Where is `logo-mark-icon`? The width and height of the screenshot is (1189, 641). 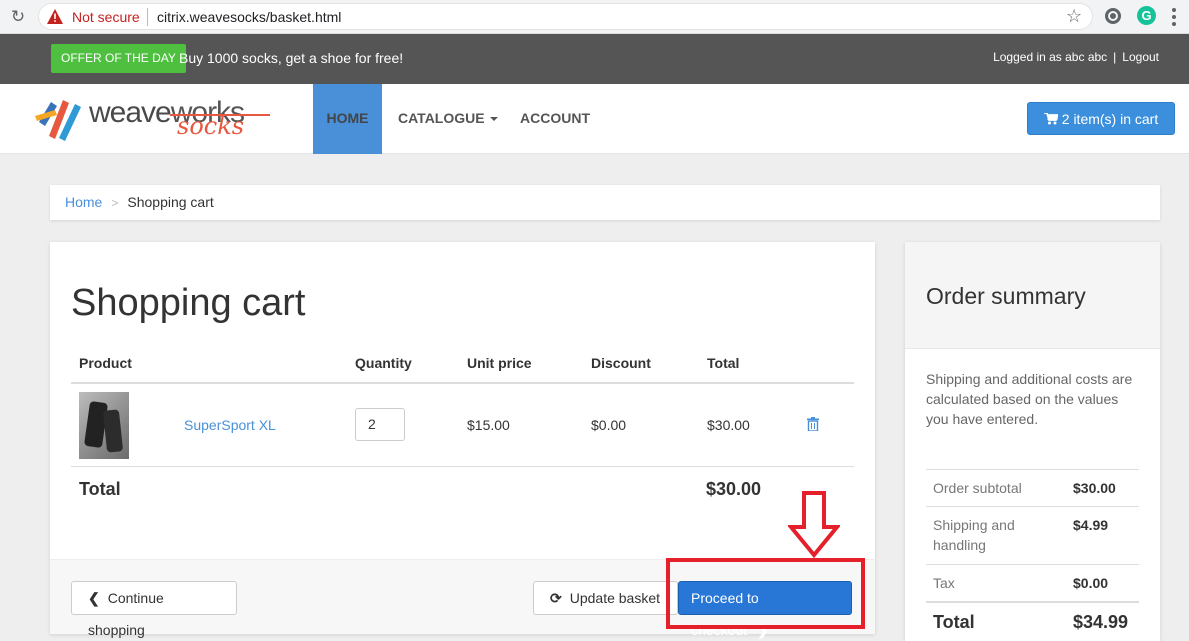 logo-mark-icon is located at coordinates (58, 120).